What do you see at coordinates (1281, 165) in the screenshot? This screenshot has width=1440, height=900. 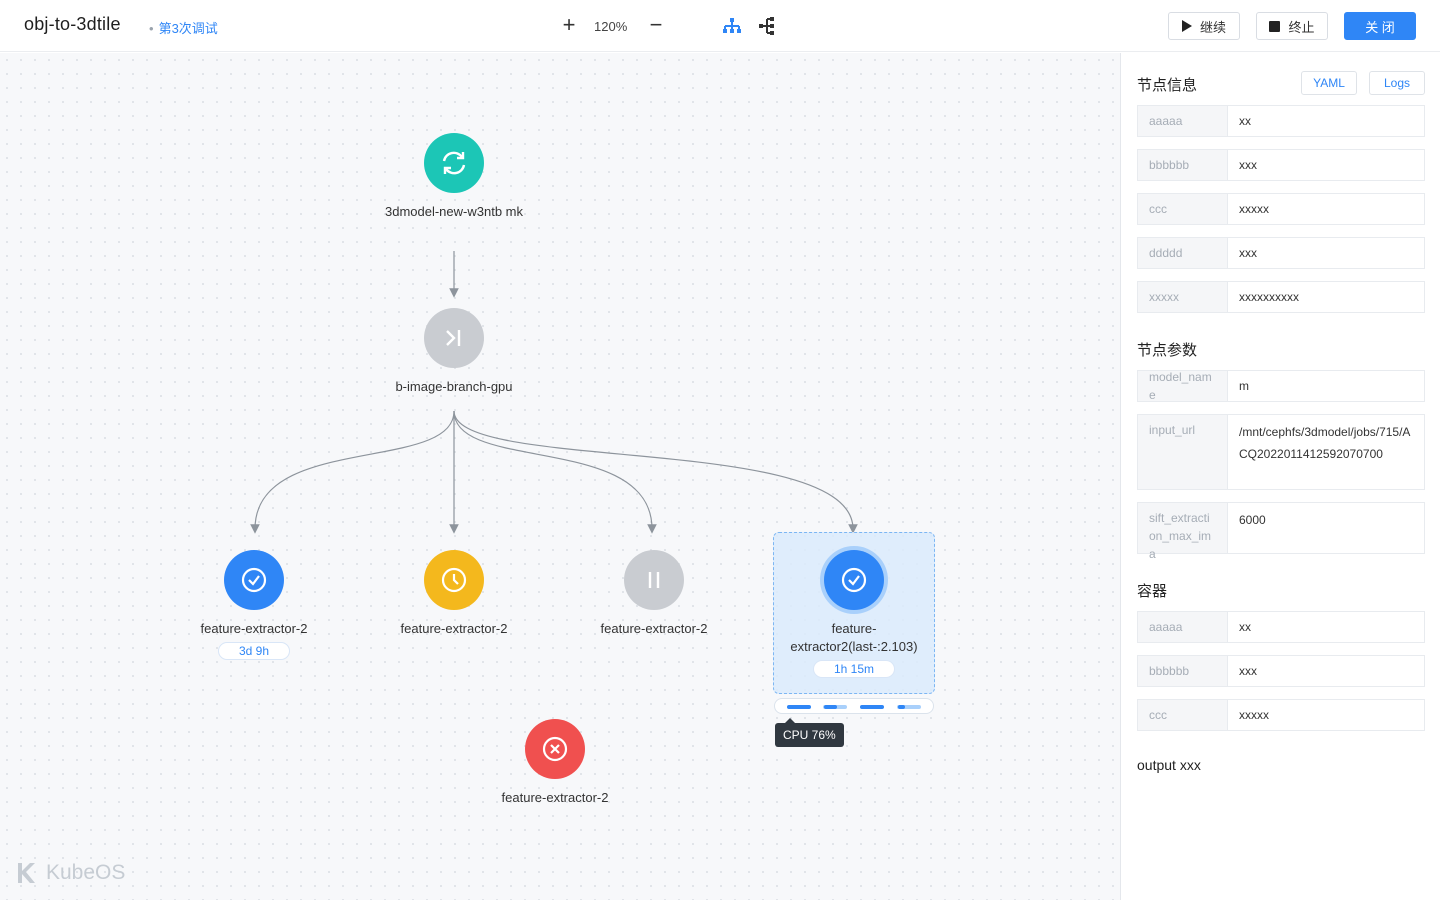 I see `info-row: bbbbbb xxx` at bounding box center [1281, 165].